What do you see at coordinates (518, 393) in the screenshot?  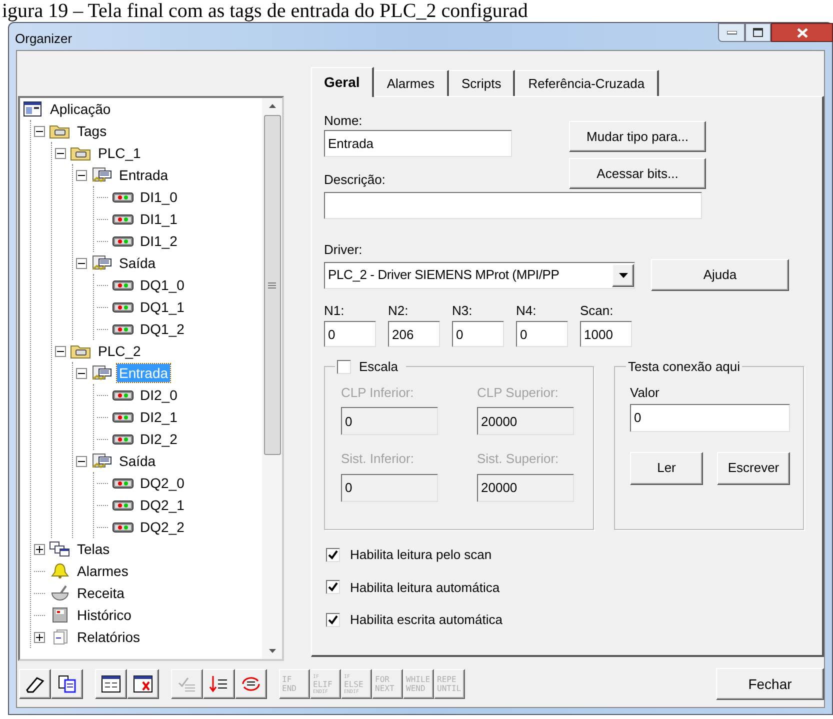 I see `field-label: CLP Superior:` at bounding box center [518, 393].